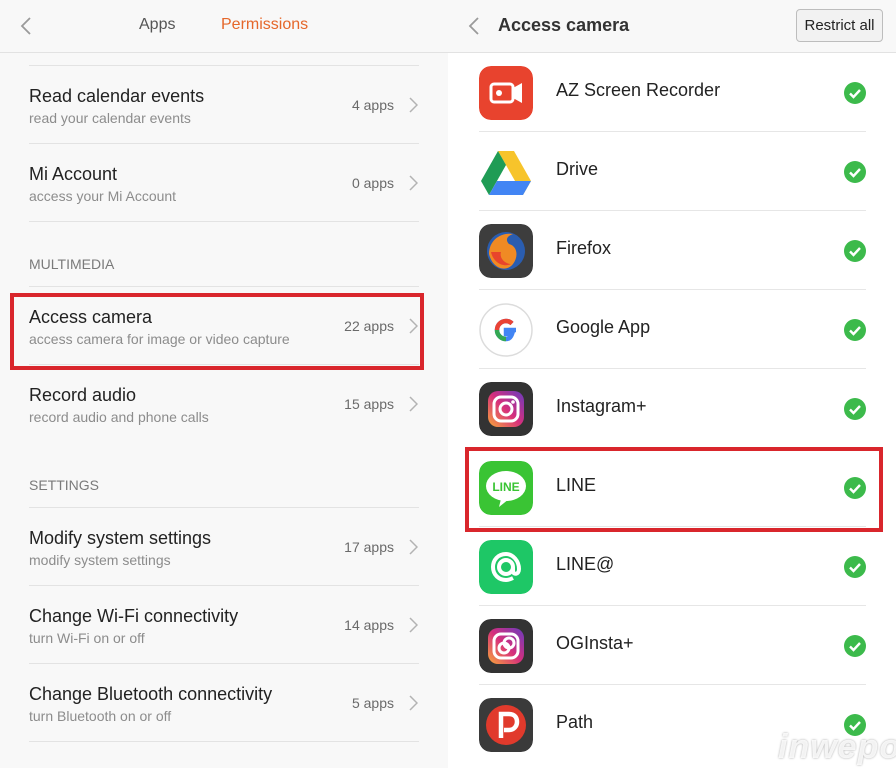 This screenshot has width=896, height=768. What do you see at coordinates (564, 25) in the screenshot?
I see `page-title: Access camera` at bounding box center [564, 25].